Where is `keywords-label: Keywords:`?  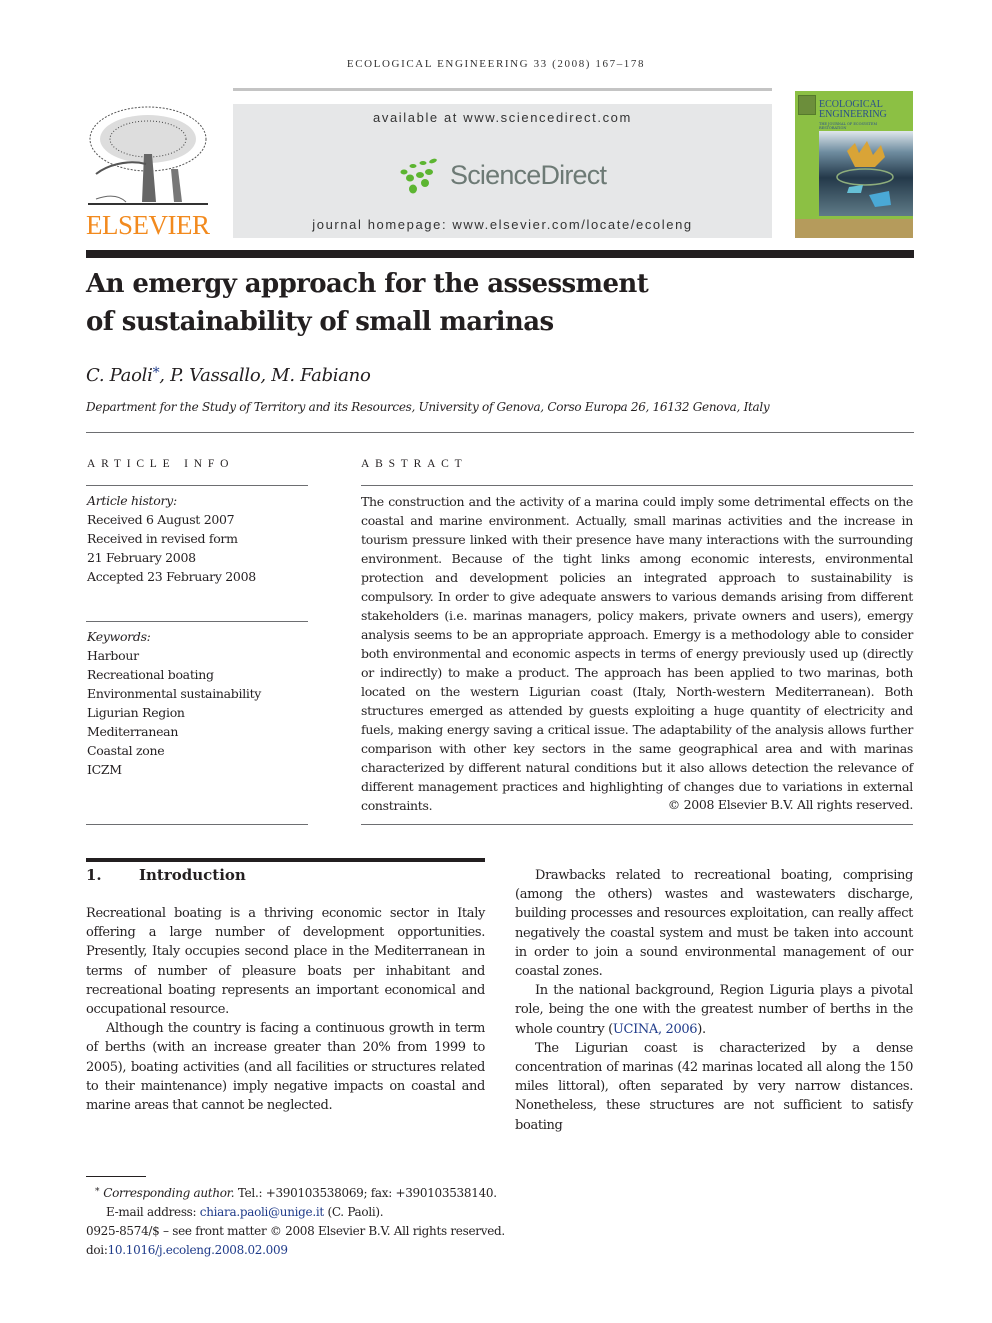 keywords-label: Keywords: is located at coordinates (119, 636).